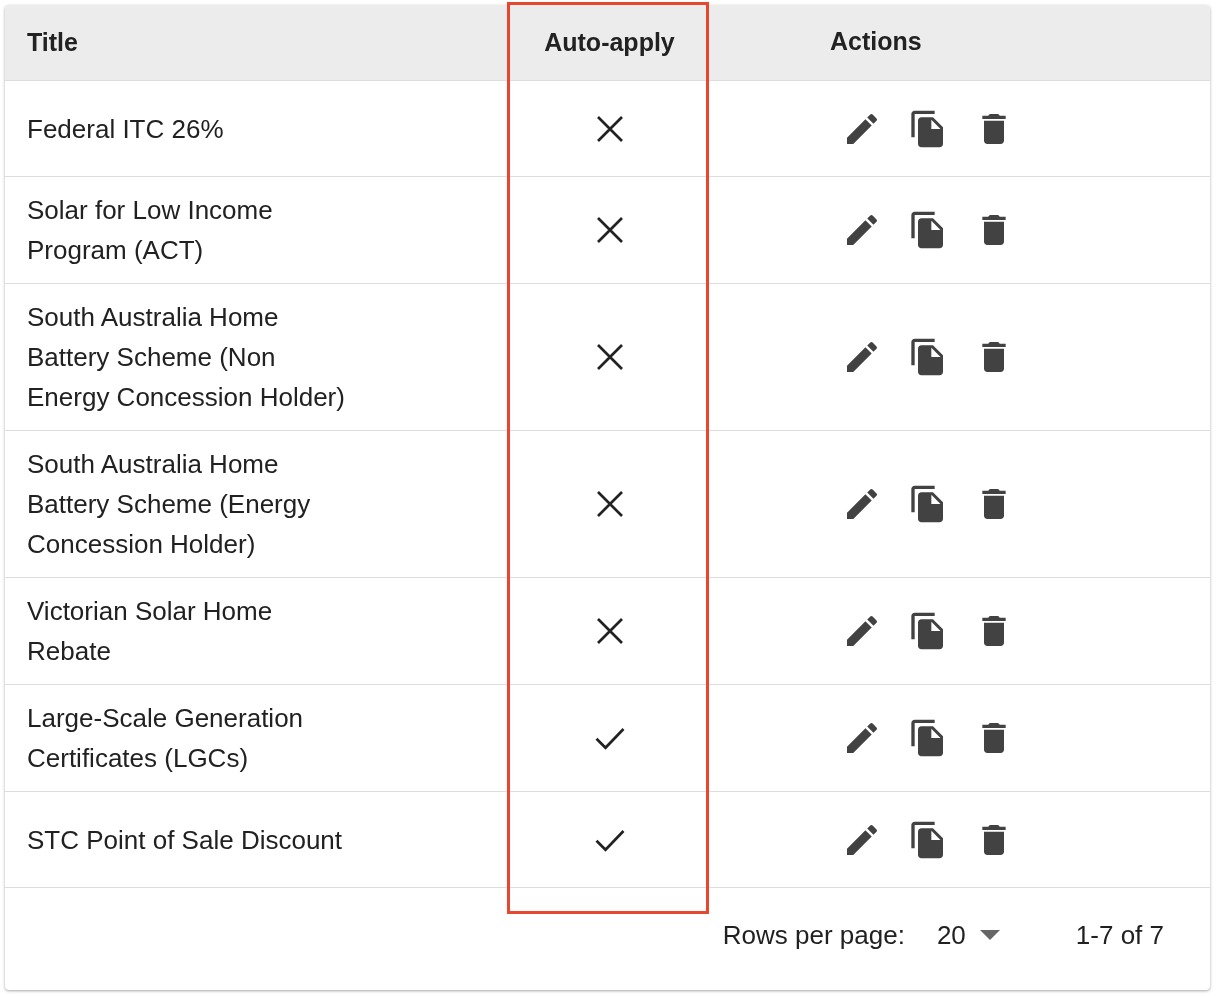  What do you see at coordinates (185, 840) in the screenshot?
I see `table-cell-text: STC Point of Sale Discount` at bounding box center [185, 840].